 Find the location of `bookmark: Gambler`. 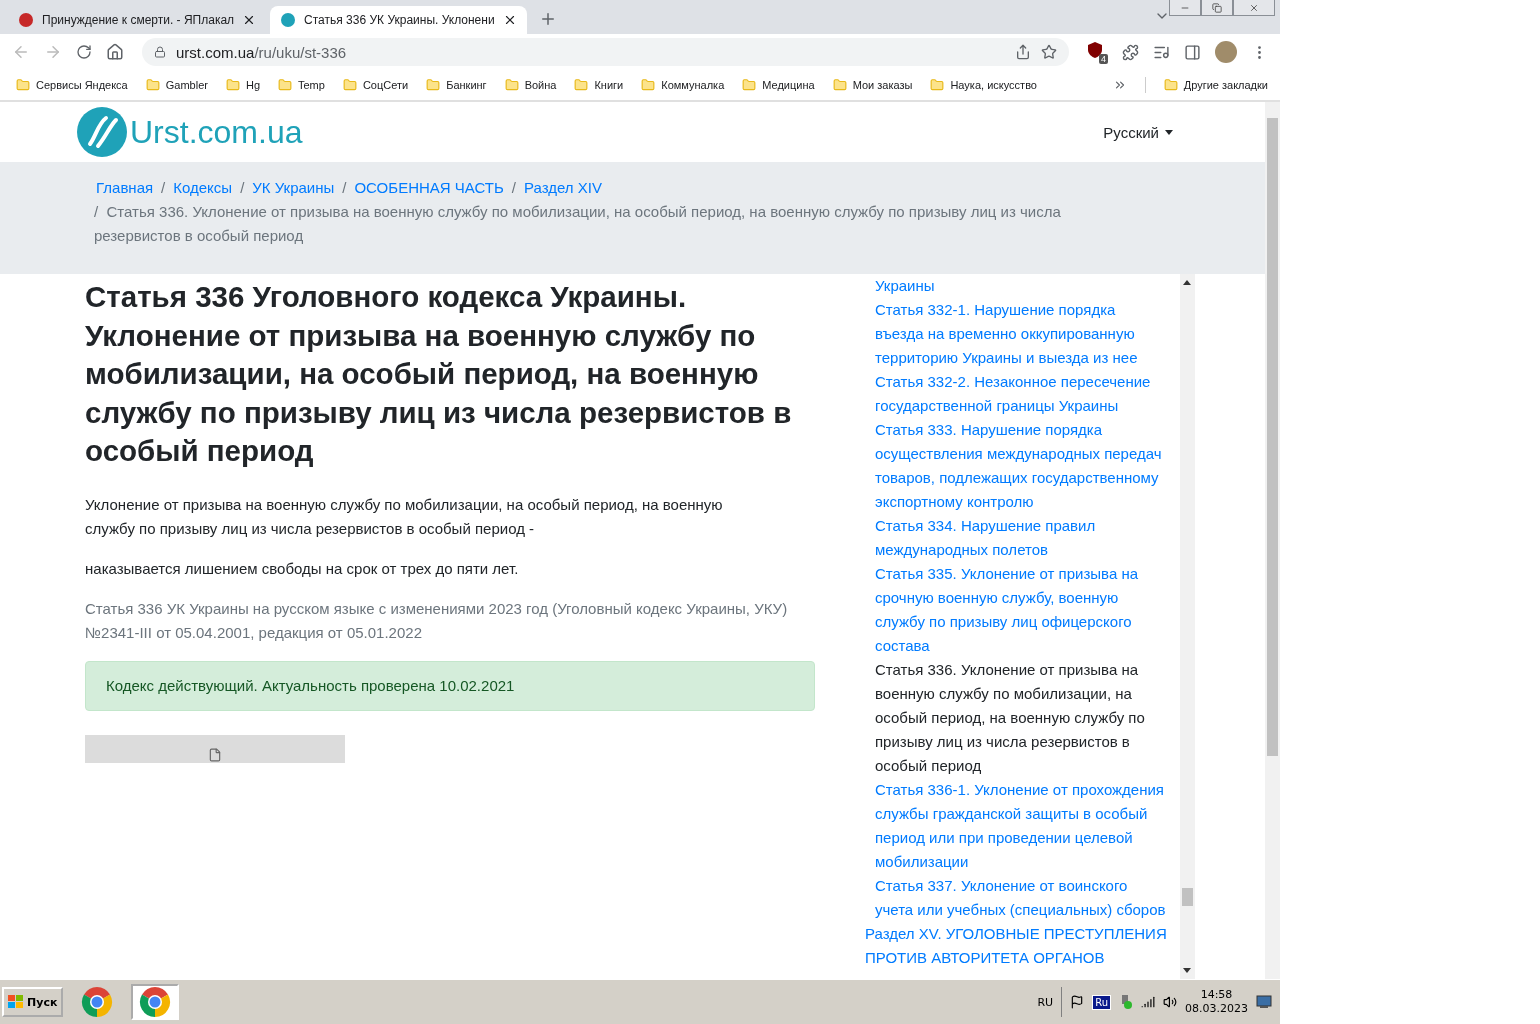

bookmark: Gambler is located at coordinates (176, 85).